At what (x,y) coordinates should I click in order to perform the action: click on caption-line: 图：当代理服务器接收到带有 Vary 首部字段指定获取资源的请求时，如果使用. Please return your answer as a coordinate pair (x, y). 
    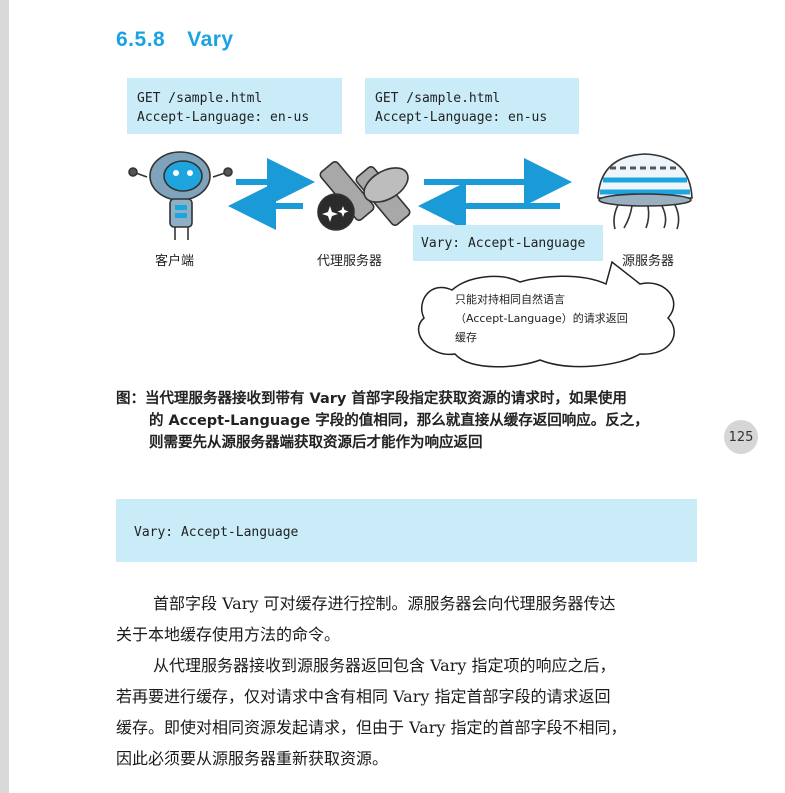
    Looking at the image, I should click on (371, 399).